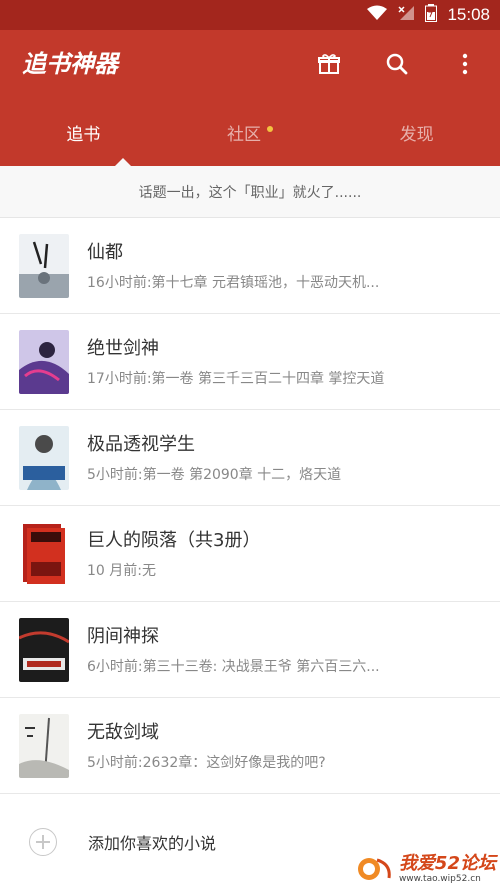  I want to click on tab-label: 追书, so click(83, 134).